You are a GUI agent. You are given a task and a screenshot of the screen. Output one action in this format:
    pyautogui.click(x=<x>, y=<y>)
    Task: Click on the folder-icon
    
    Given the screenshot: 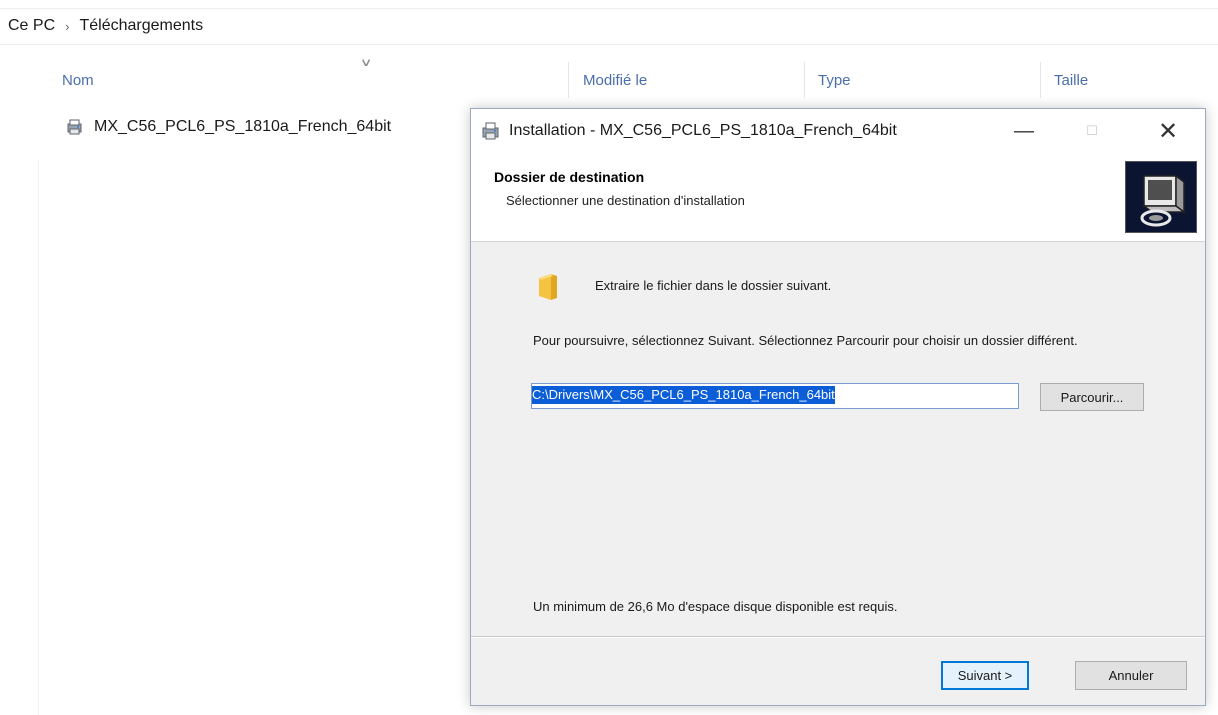 What is the action you would take?
    pyautogui.click(x=548, y=287)
    